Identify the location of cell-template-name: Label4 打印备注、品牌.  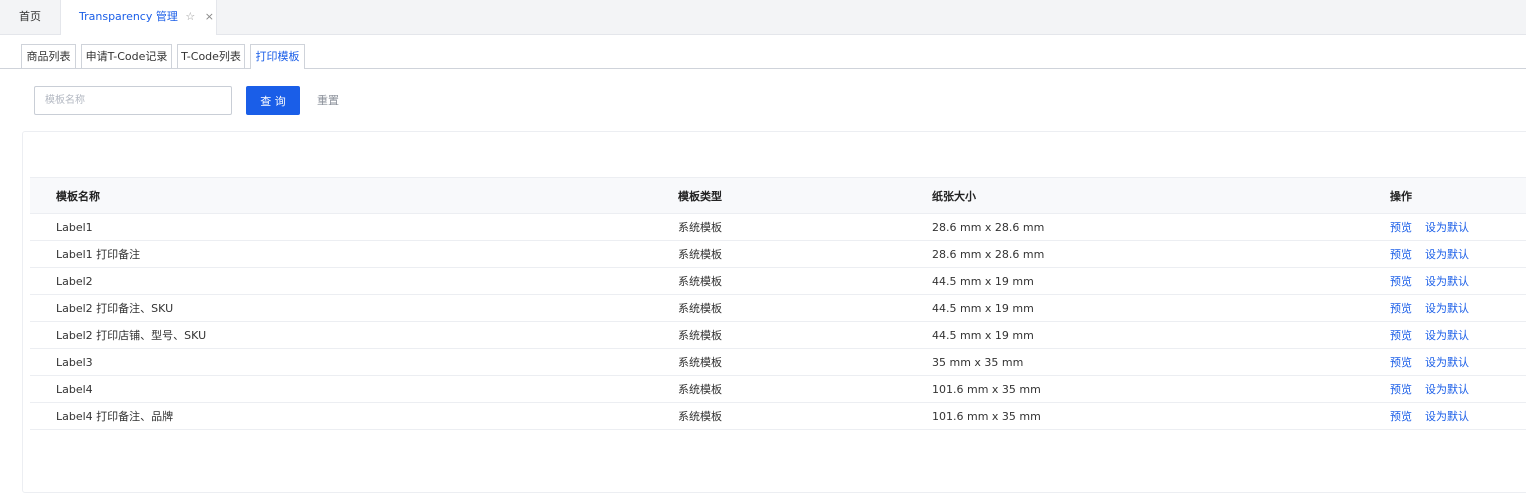
(354, 416).